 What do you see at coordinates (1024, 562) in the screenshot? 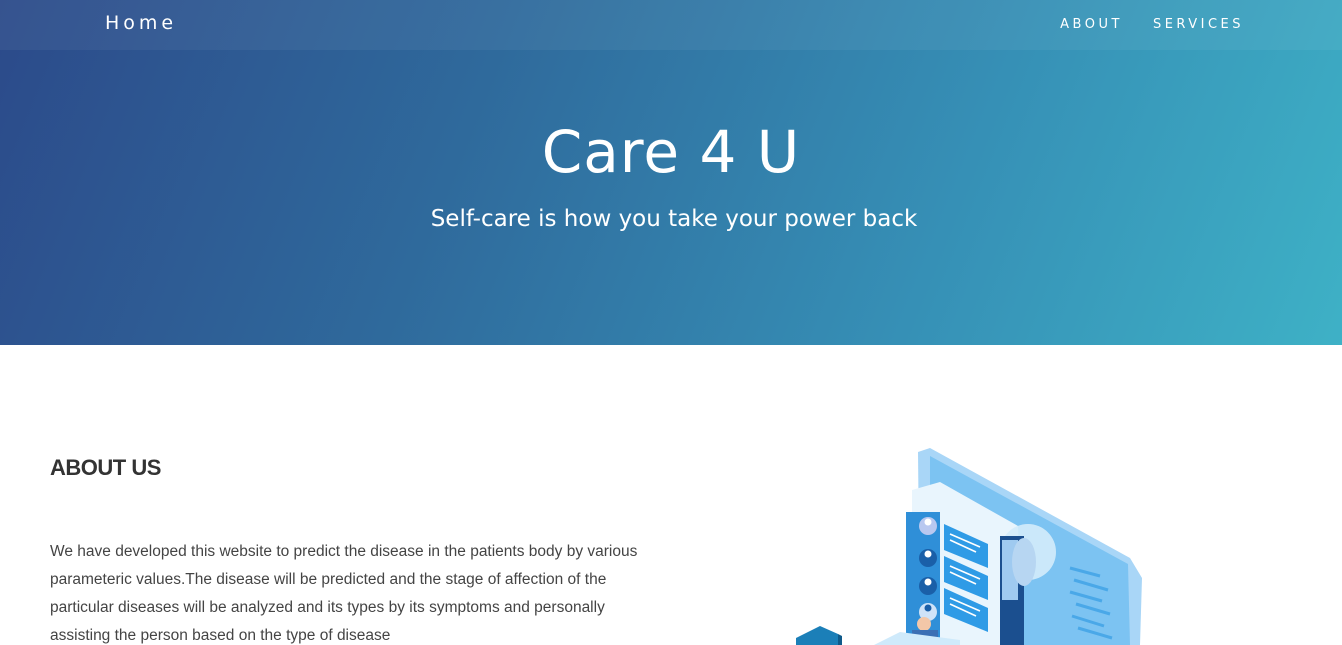
I see `doctor-figure` at bounding box center [1024, 562].